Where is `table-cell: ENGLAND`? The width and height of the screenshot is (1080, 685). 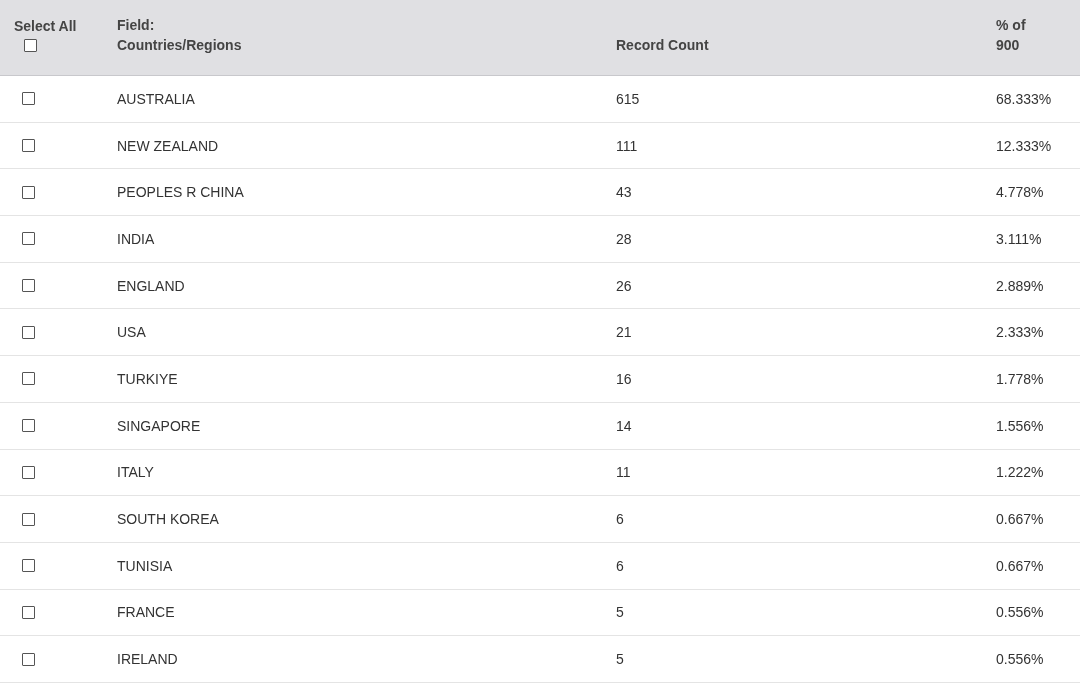 table-cell: ENGLAND is located at coordinates (151, 285).